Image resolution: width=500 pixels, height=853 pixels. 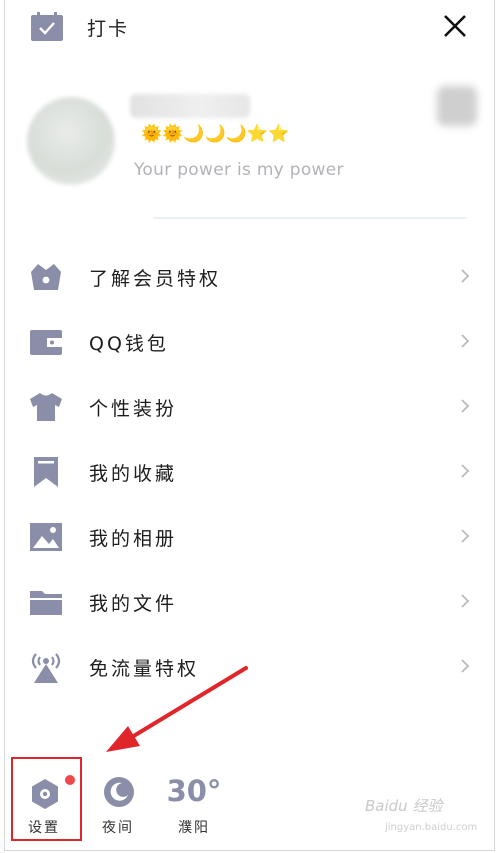 I want to click on close-icon, so click(x=455, y=26).